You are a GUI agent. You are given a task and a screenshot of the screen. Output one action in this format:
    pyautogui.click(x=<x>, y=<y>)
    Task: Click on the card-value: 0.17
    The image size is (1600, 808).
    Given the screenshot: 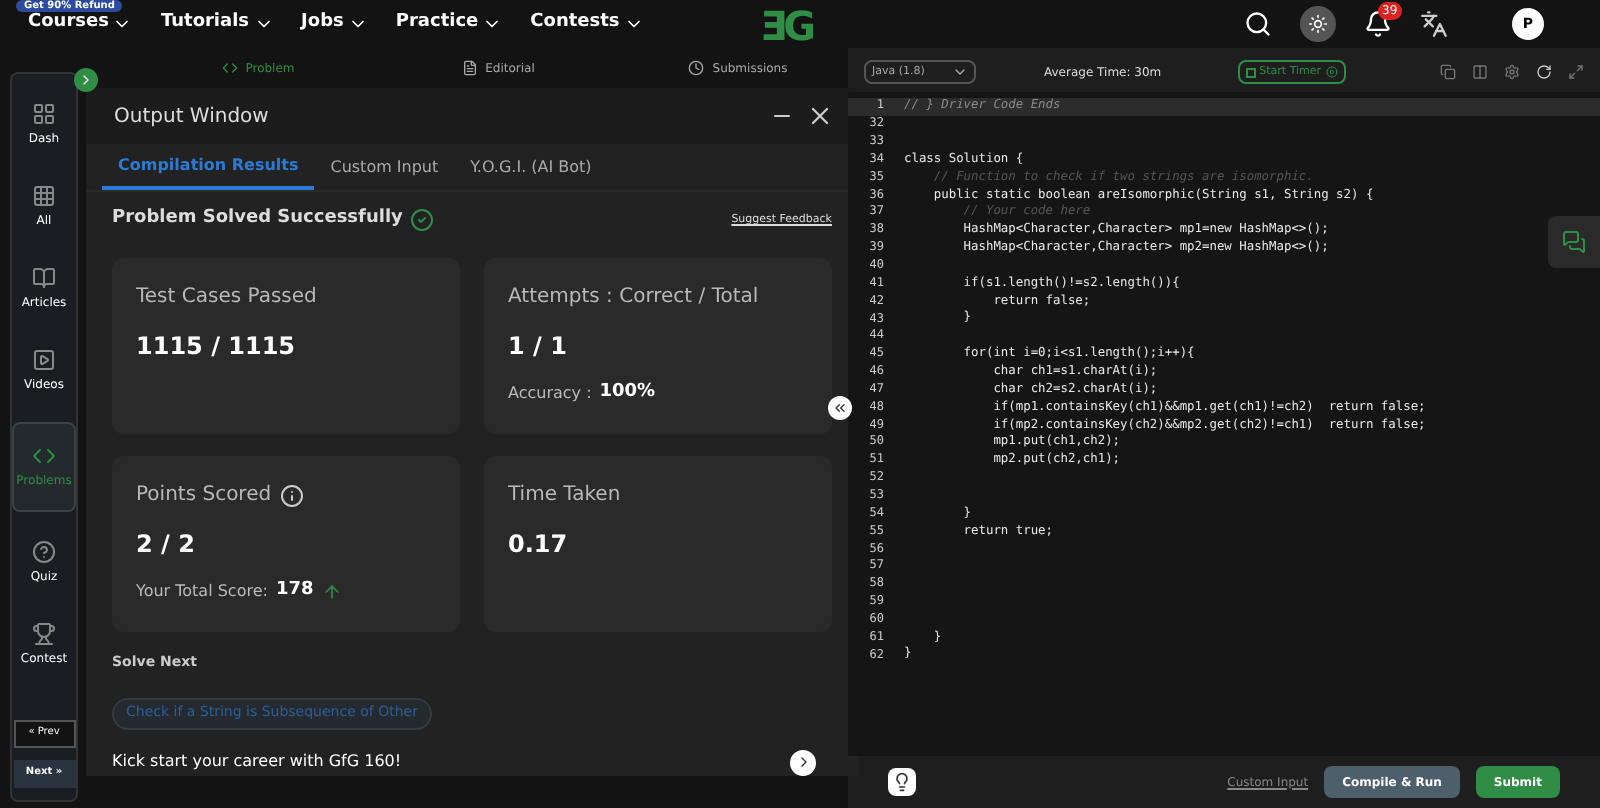 What is the action you would take?
    pyautogui.click(x=539, y=545)
    